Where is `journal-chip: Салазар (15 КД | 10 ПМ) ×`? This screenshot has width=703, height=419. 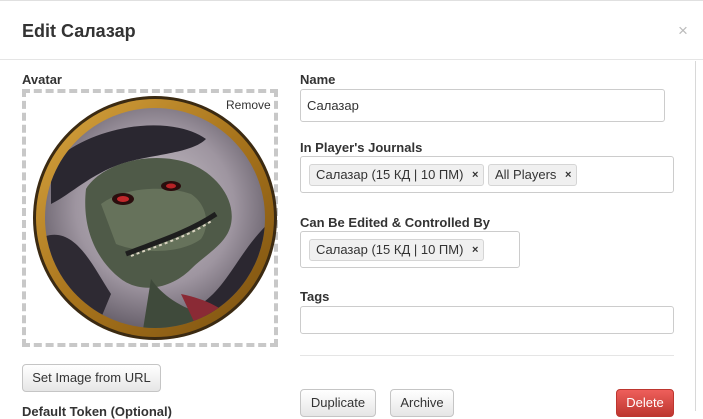 journal-chip: Салазар (15 КД | 10 ПМ) × is located at coordinates (397, 175).